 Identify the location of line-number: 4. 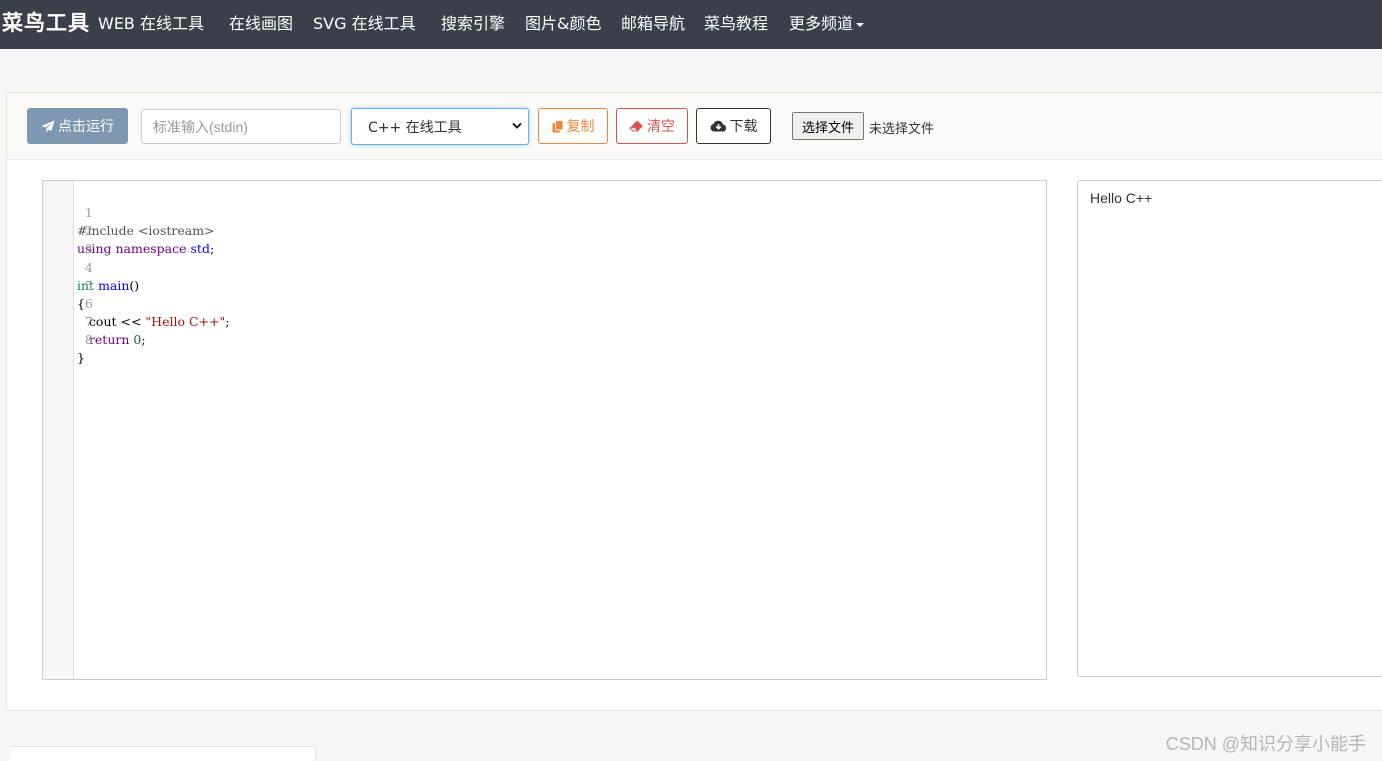
(88, 267).